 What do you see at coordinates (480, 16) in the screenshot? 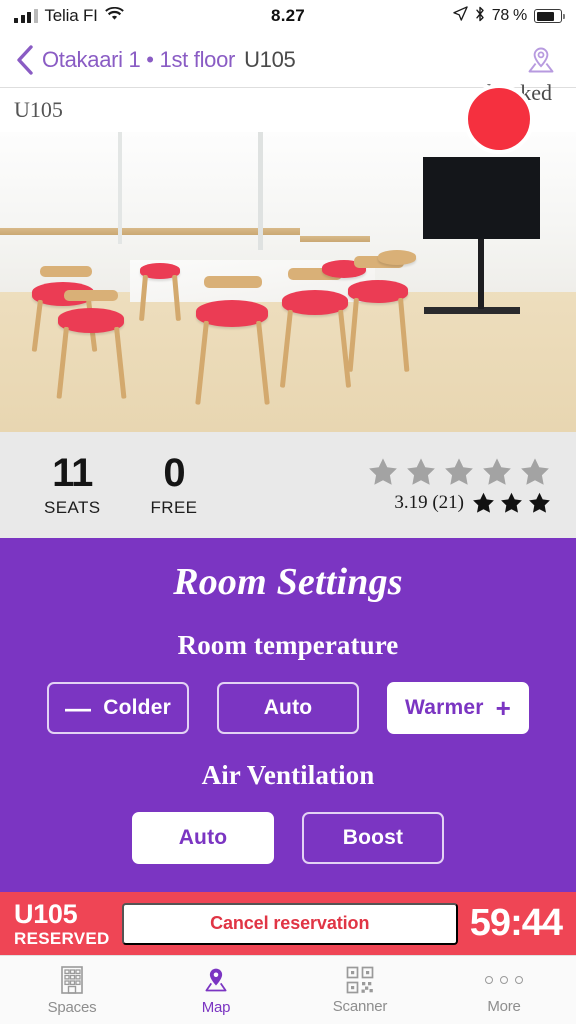
I see `bluetooth-icon` at bounding box center [480, 16].